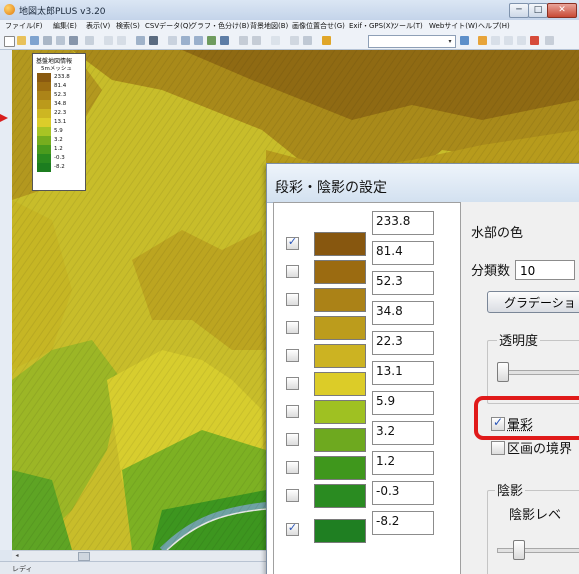  What do you see at coordinates (47, 40) in the screenshot?
I see `copy-icon` at bounding box center [47, 40].